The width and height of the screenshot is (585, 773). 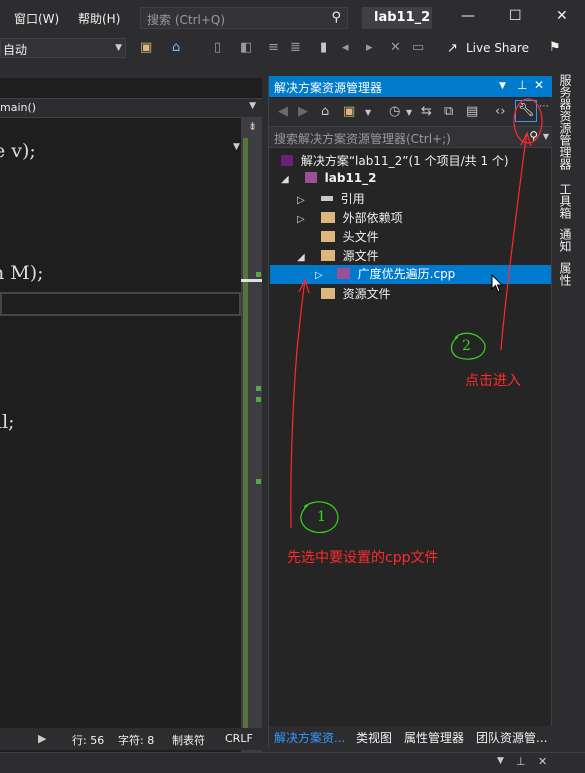 What do you see at coordinates (321, 517) in the screenshot?
I see `step1-number: 1` at bounding box center [321, 517].